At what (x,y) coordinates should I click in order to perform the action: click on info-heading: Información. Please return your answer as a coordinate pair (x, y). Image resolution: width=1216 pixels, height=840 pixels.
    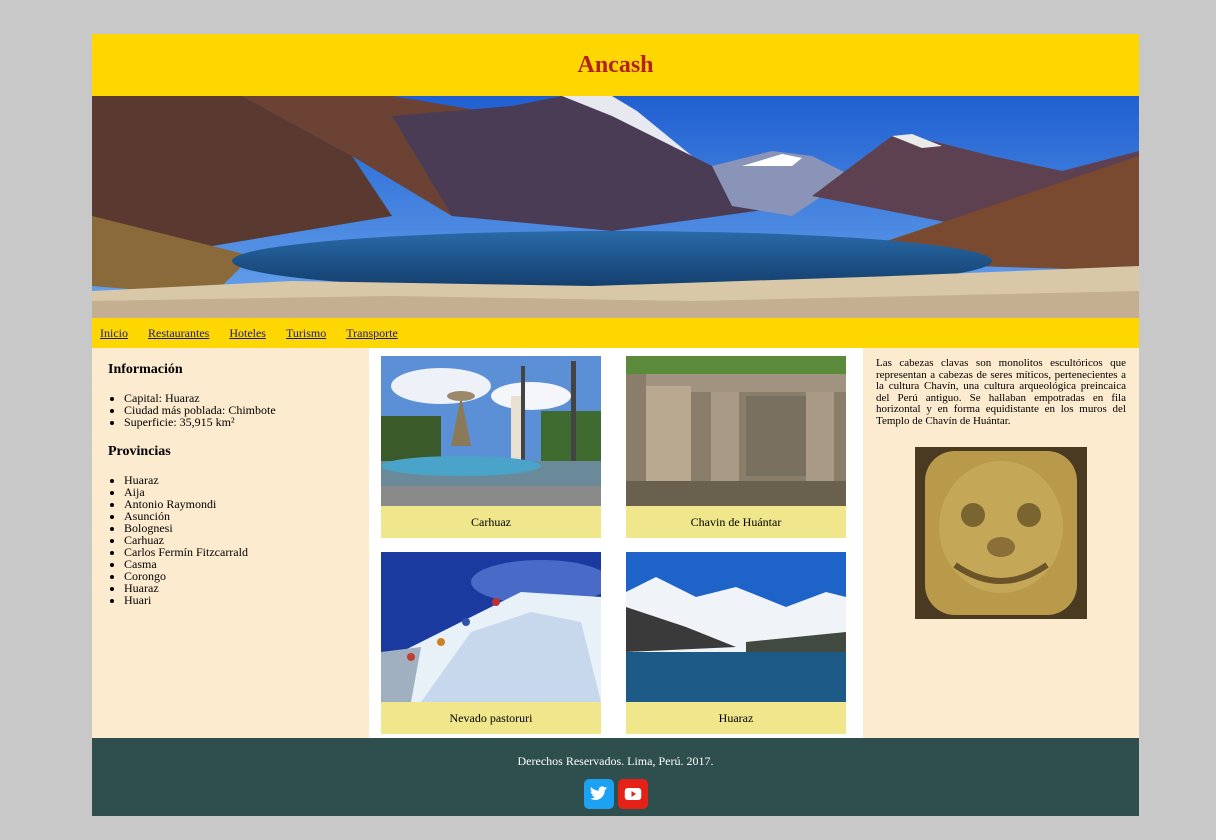
    Looking at the image, I should click on (145, 369).